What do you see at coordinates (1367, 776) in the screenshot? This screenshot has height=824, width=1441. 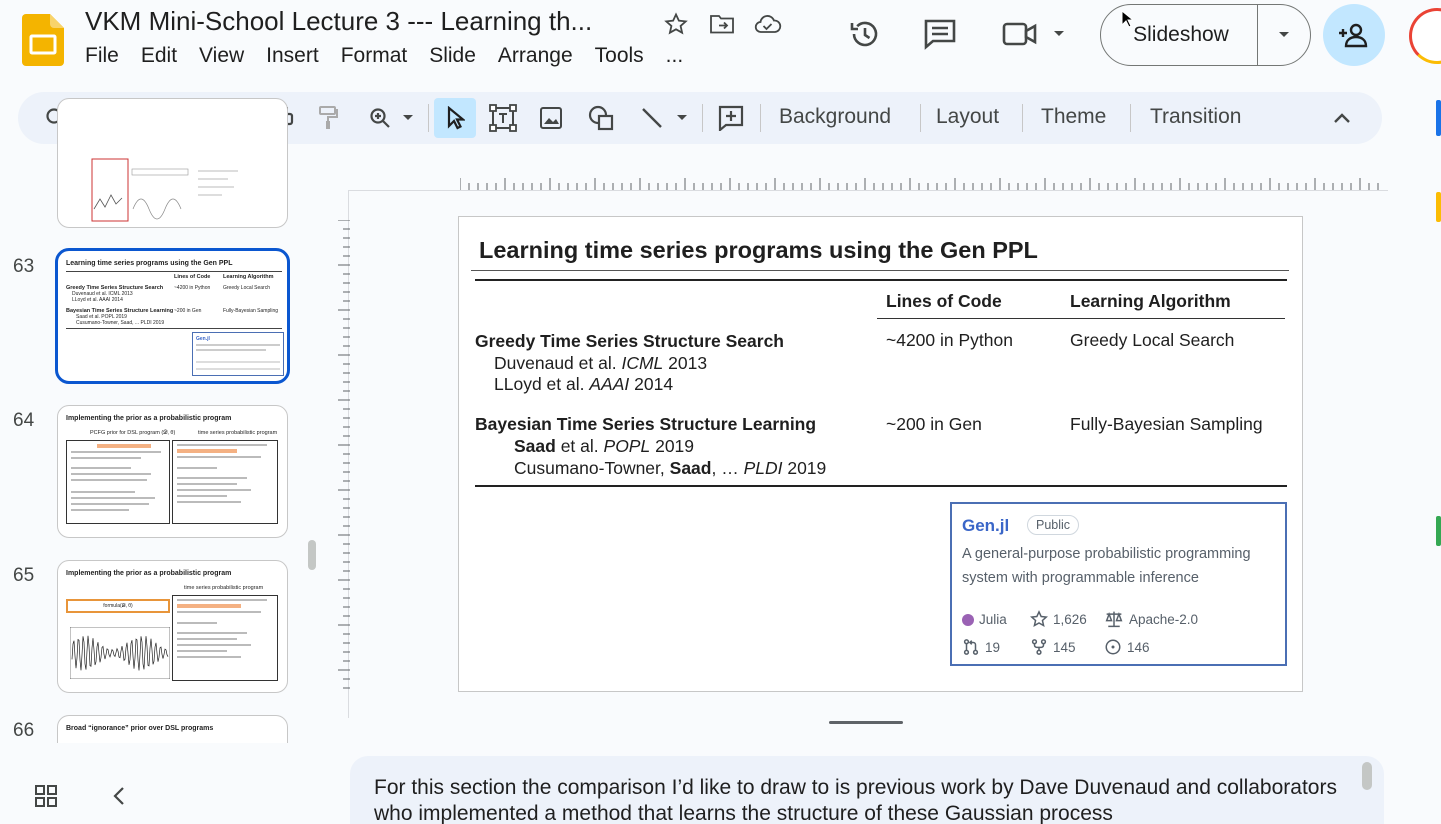 I see `notes-scrollbar` at bounding box center [1367, 776].